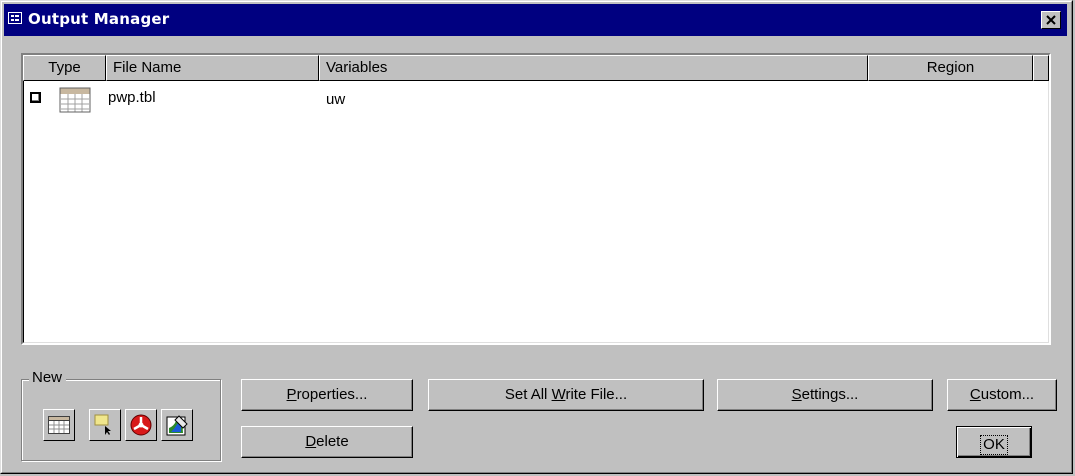 The width and height of the screenshot is (1075, 476). I want to click on new-table-icon, so click(59, 425).